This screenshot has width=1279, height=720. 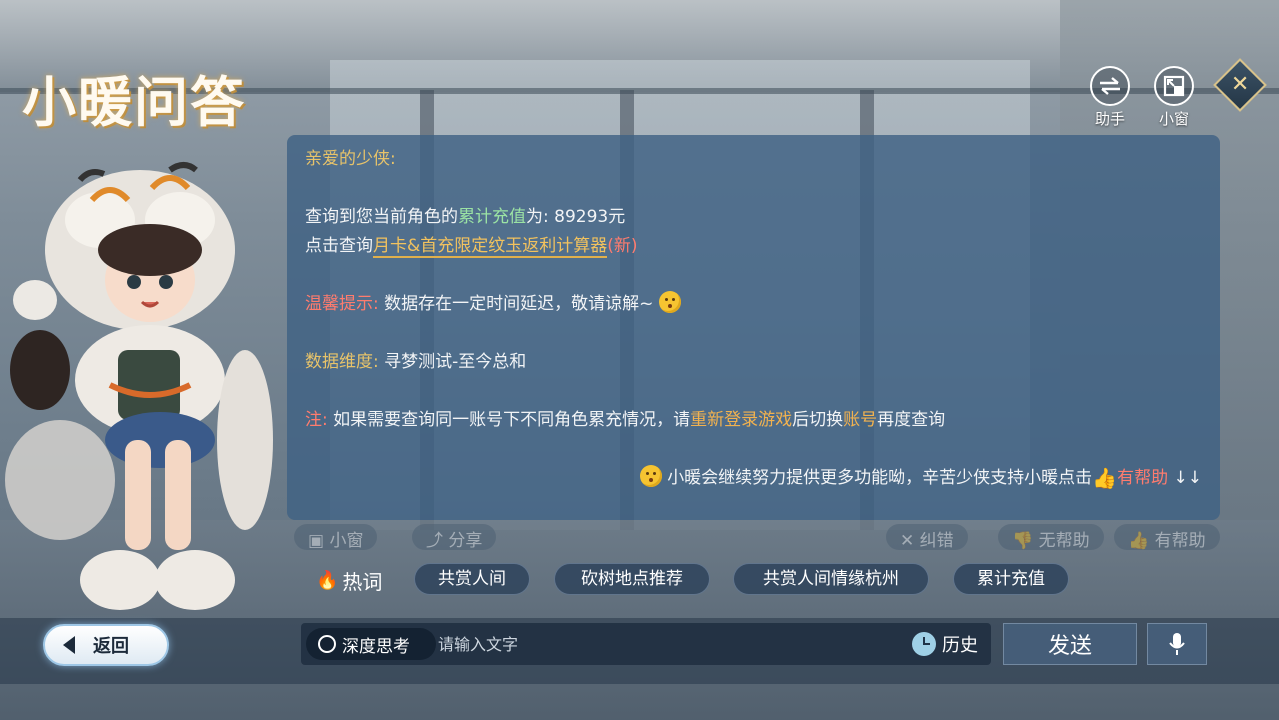 I want to click on mini-window-label: 小窗, so click(x=1173, y=119).